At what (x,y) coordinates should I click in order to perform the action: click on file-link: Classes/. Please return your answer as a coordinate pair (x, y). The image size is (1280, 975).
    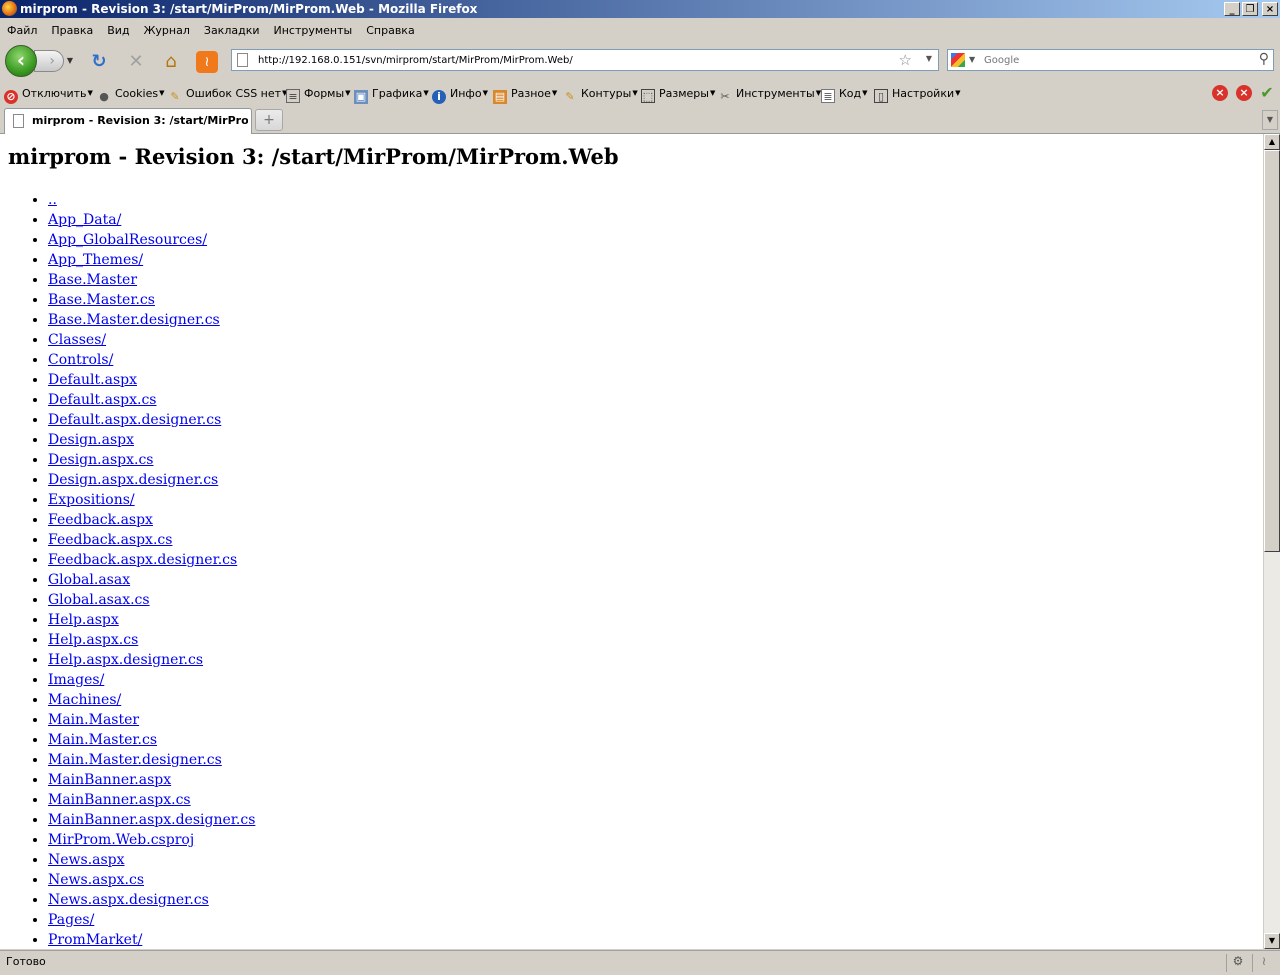
    Looking at the image, I should click on (77, 340).